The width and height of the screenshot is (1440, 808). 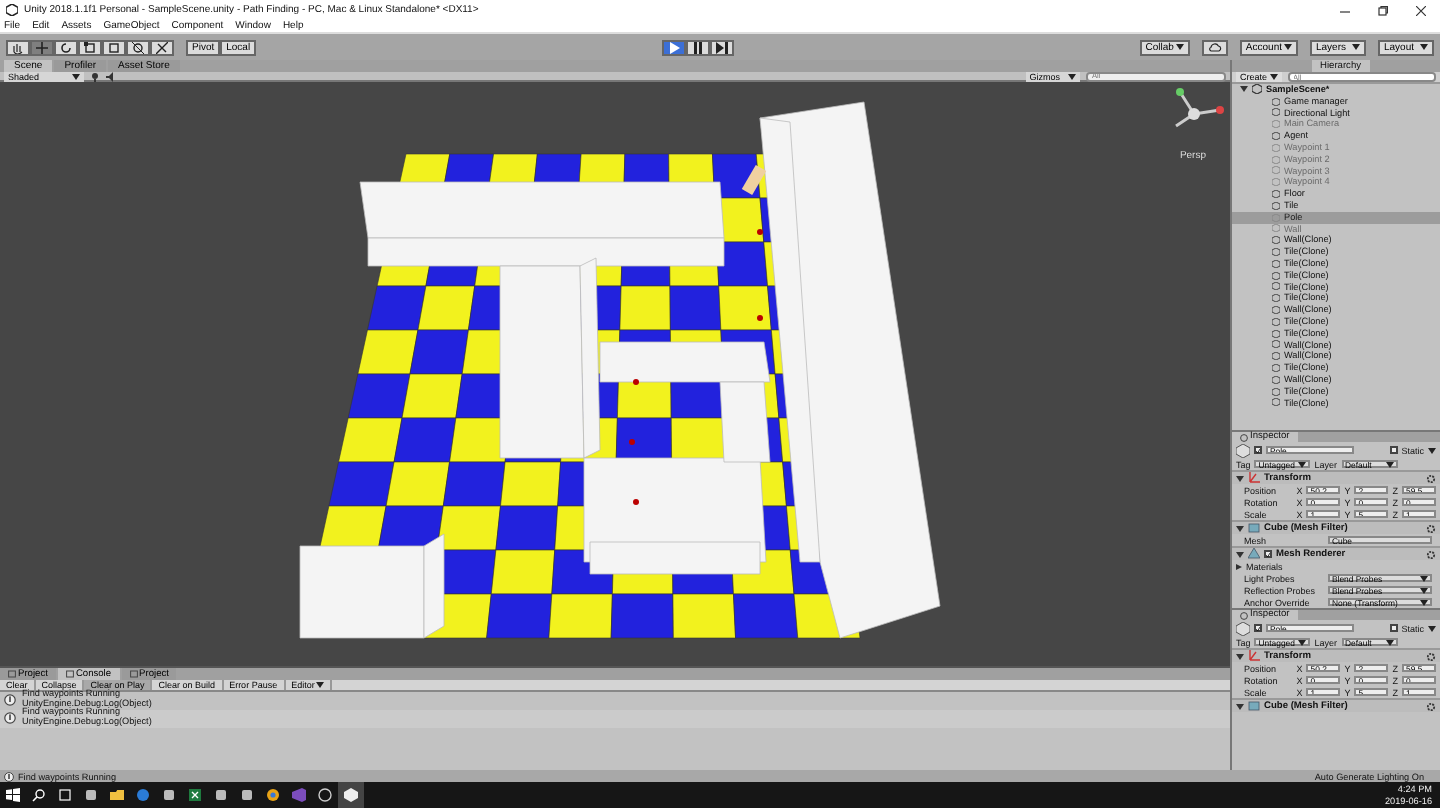 I want to click on pause-button, so click(x=697, y=47).